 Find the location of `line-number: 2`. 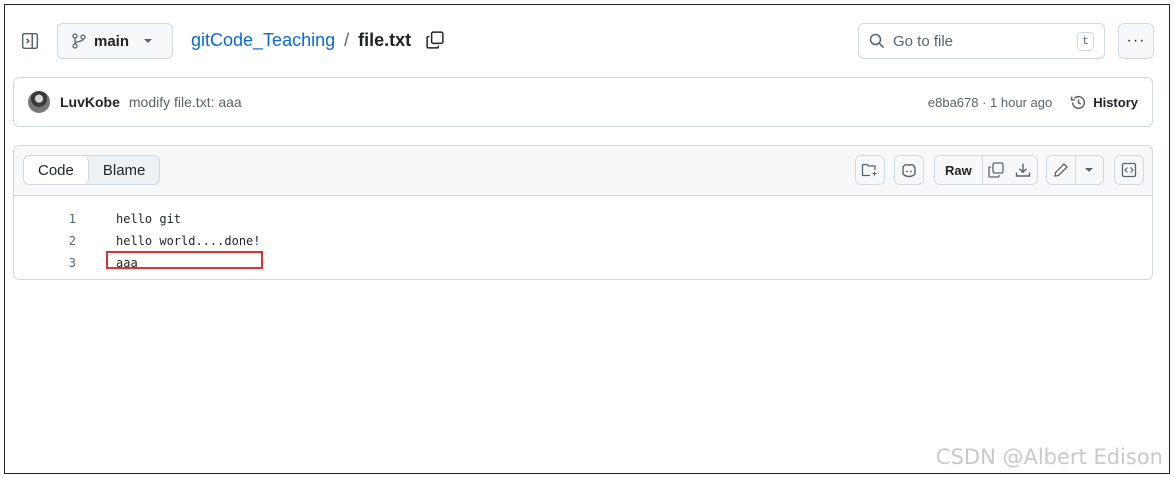

line-number: 2 is located at coordinates (45, 241).